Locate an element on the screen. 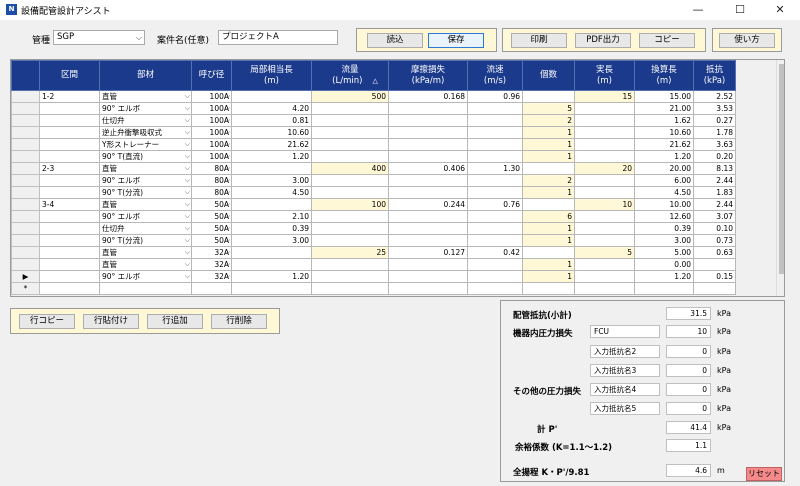 This screenshot has height=486, width=800. col-jicho: 実長 (m) is located at coordinates (604, 75).